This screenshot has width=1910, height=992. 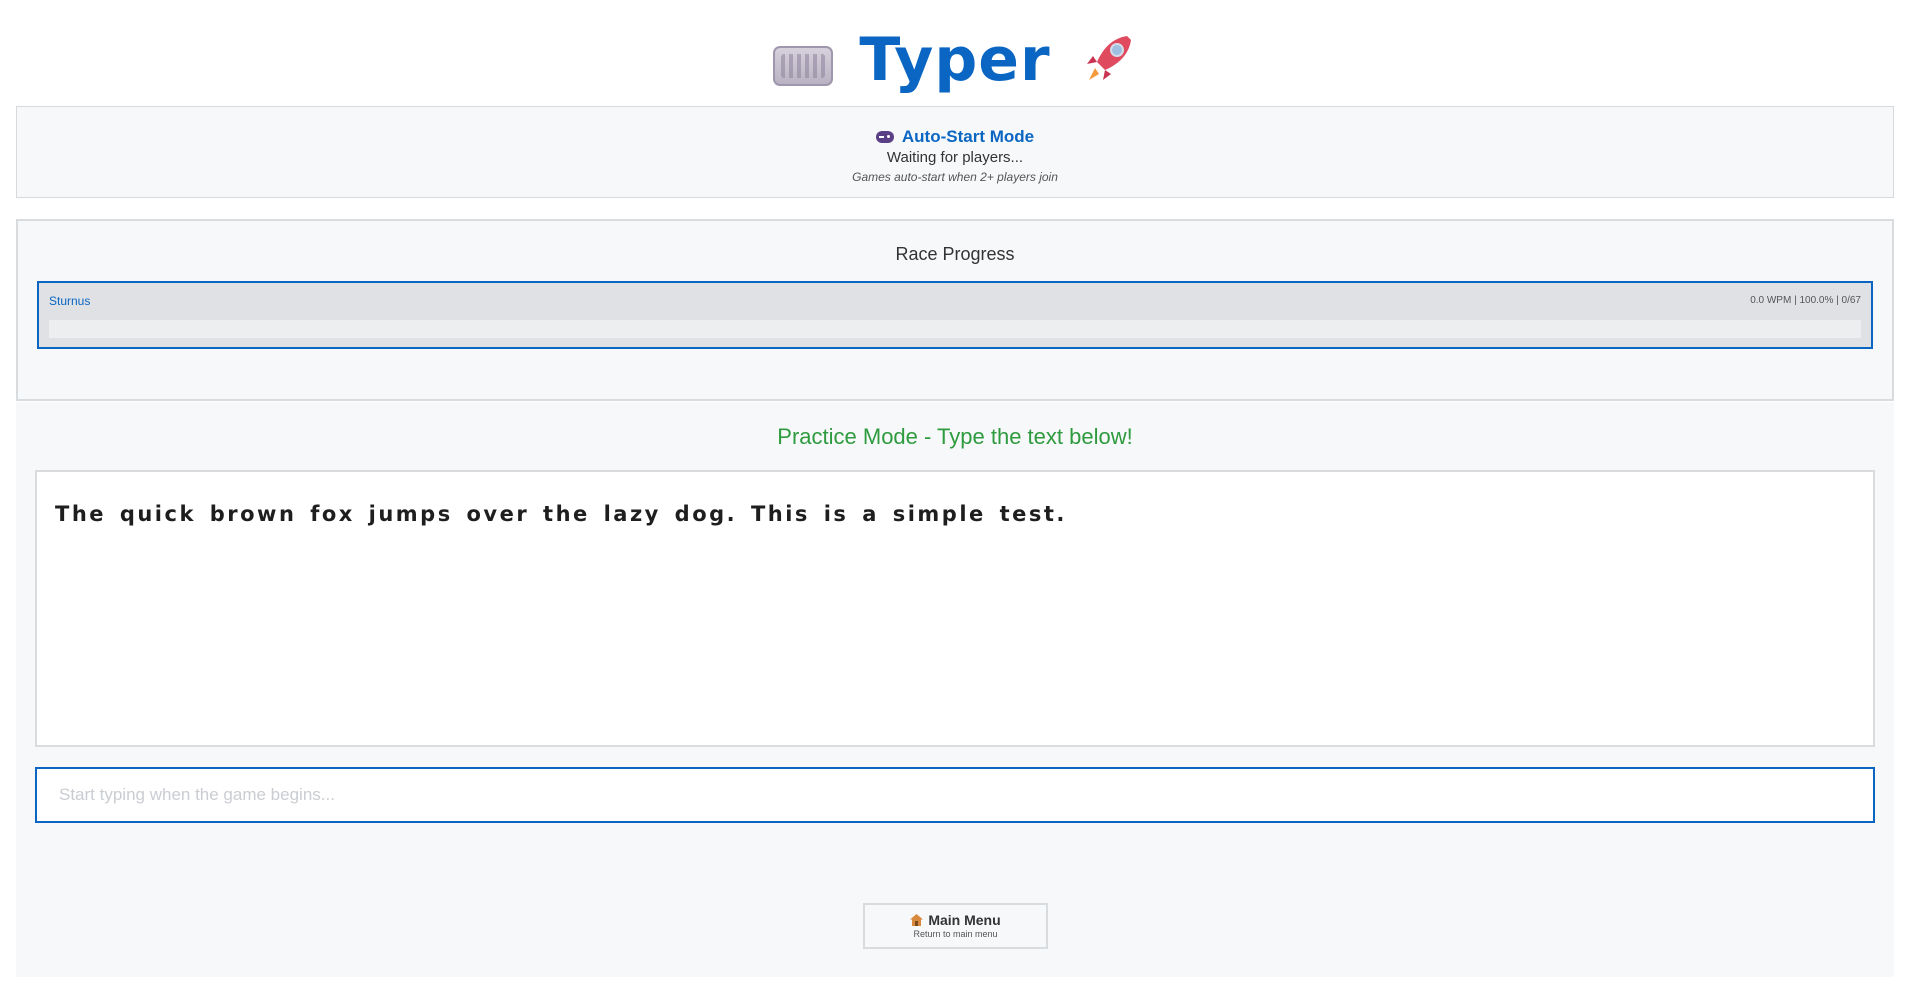 I want to click on main-menu-button: Main Menu Return to main menu, so click(x=955, y=926).